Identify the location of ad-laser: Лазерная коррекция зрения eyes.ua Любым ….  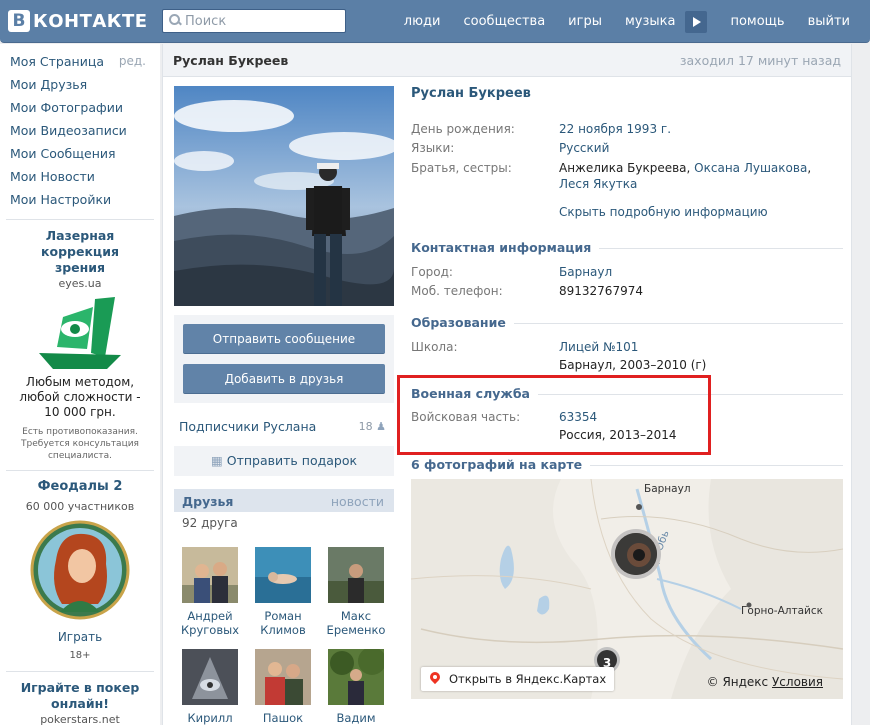
(80, 345).